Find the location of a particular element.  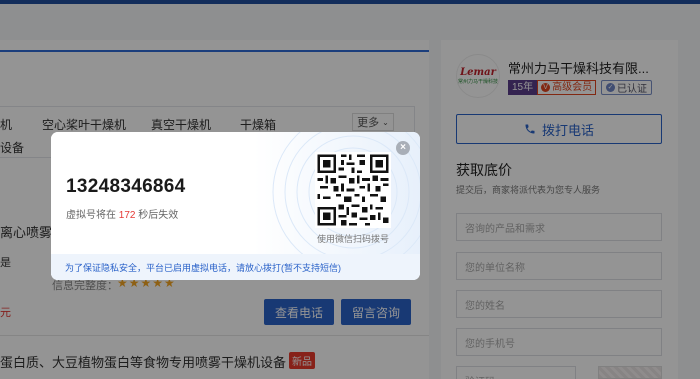

privacy-note: 为了保证隐私安全，平台已启用虚拟电话，请放心拨打(暂不支持短信) is located at coordinates (235, 267).